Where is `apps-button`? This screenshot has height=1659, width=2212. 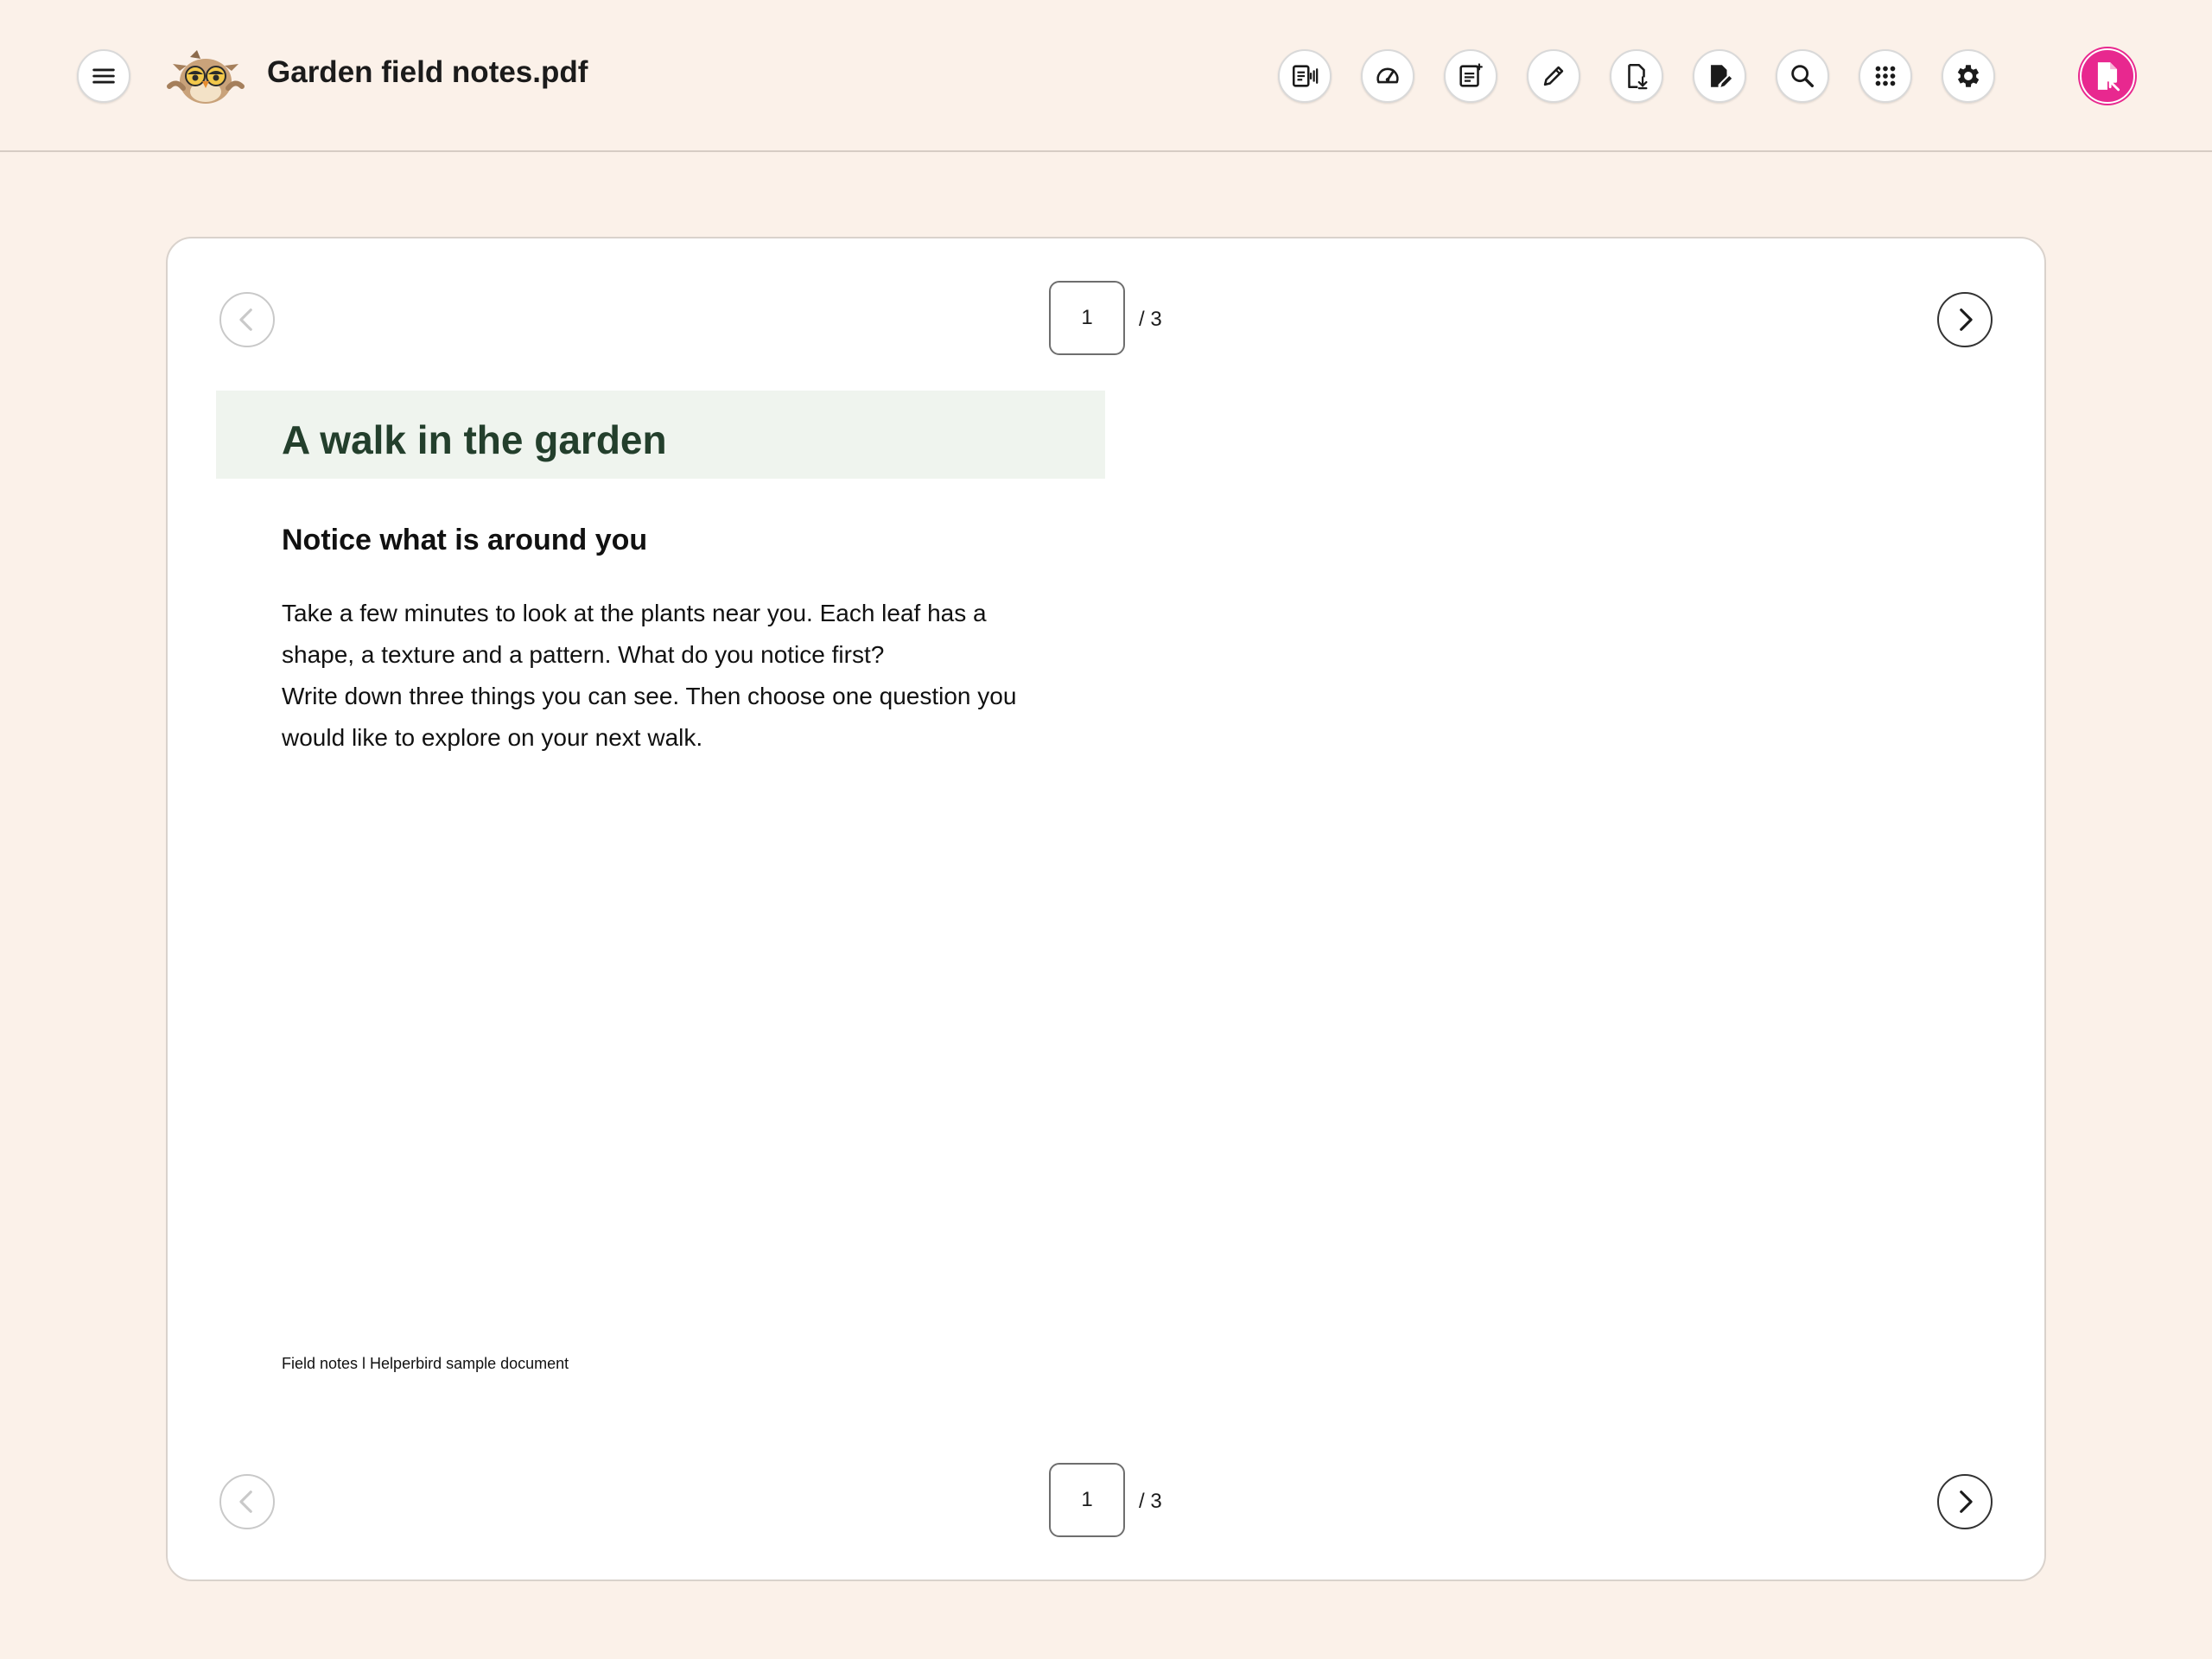
apps-button is located at coordinates (1885, 76).